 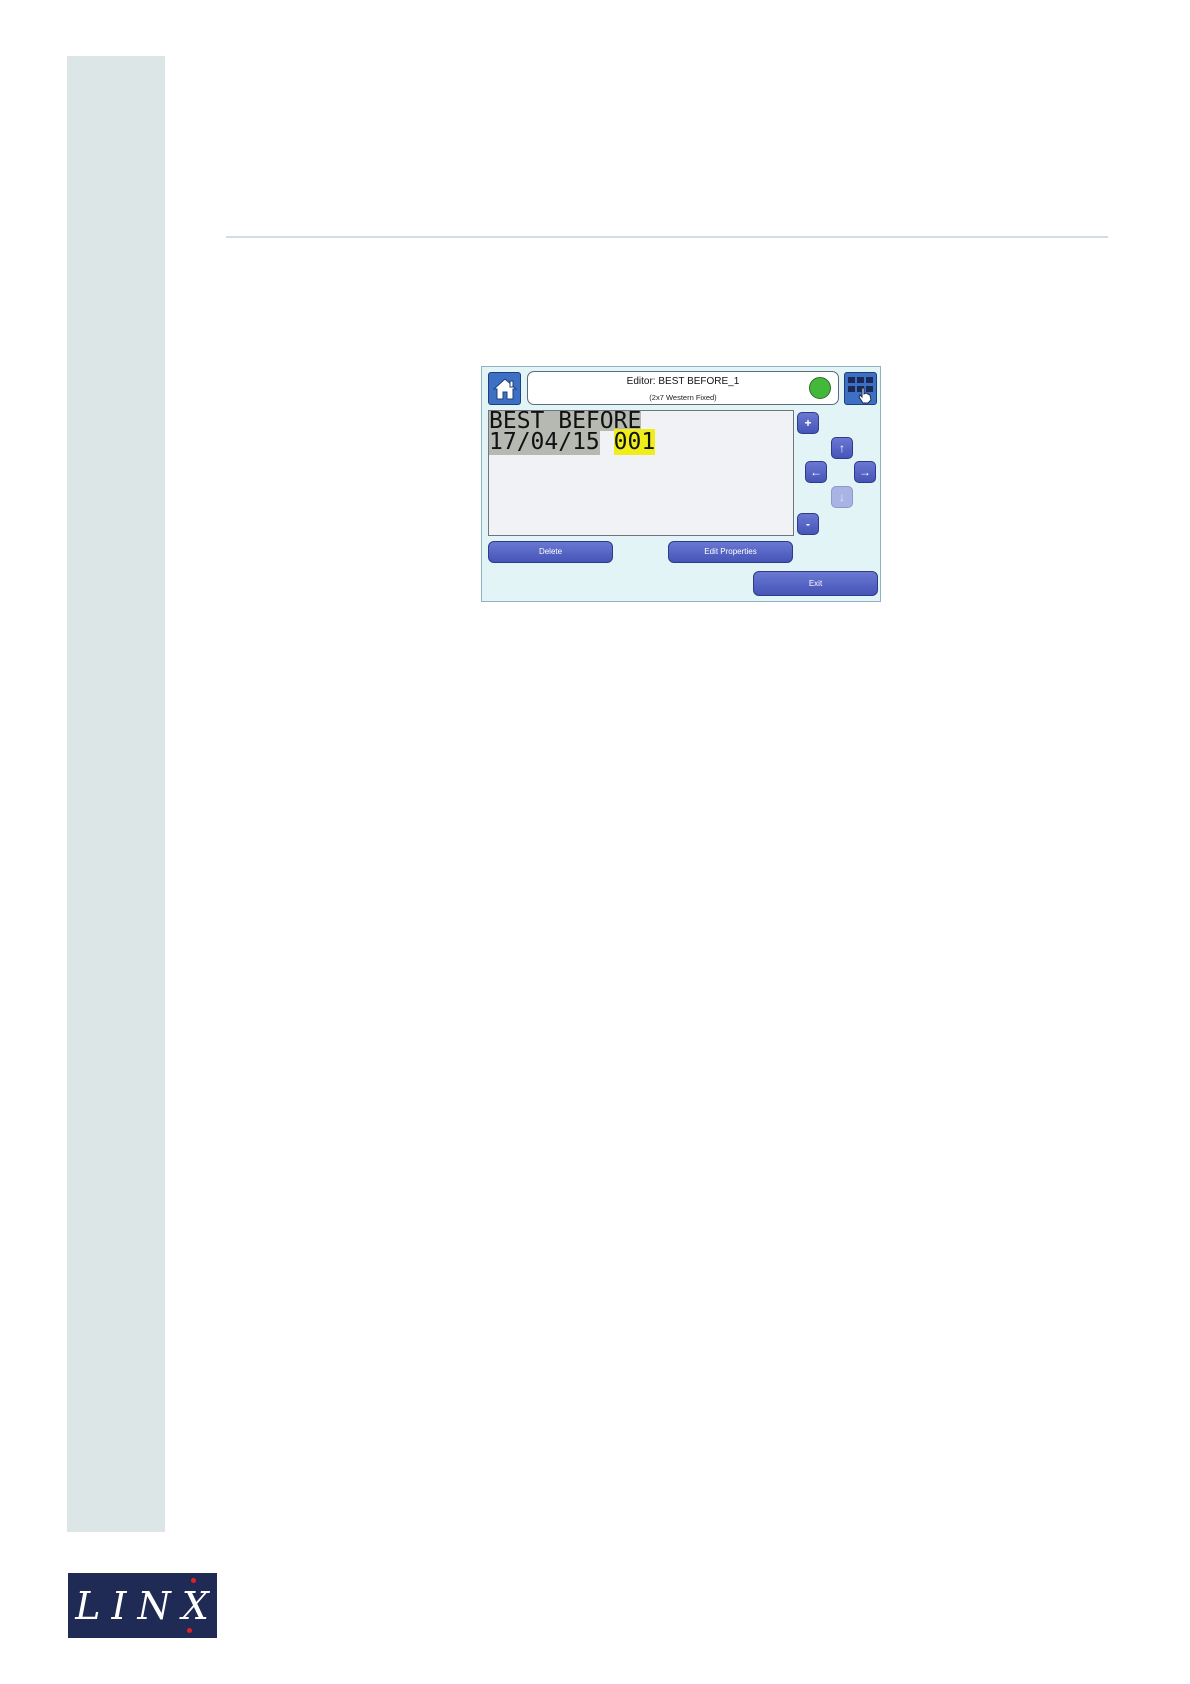 What do you see at coordinates (667, 237) in the screenshot?
I see `header-rule` at bounding box center [667, 237].